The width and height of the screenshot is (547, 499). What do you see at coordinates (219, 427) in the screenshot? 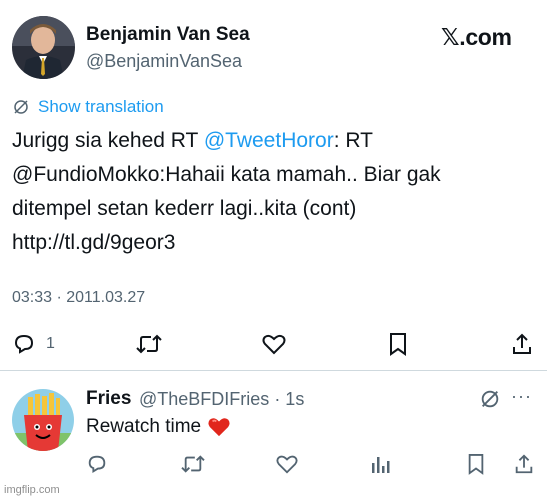
I see `heart-emoji-icon` at bounding box center [219, 427].